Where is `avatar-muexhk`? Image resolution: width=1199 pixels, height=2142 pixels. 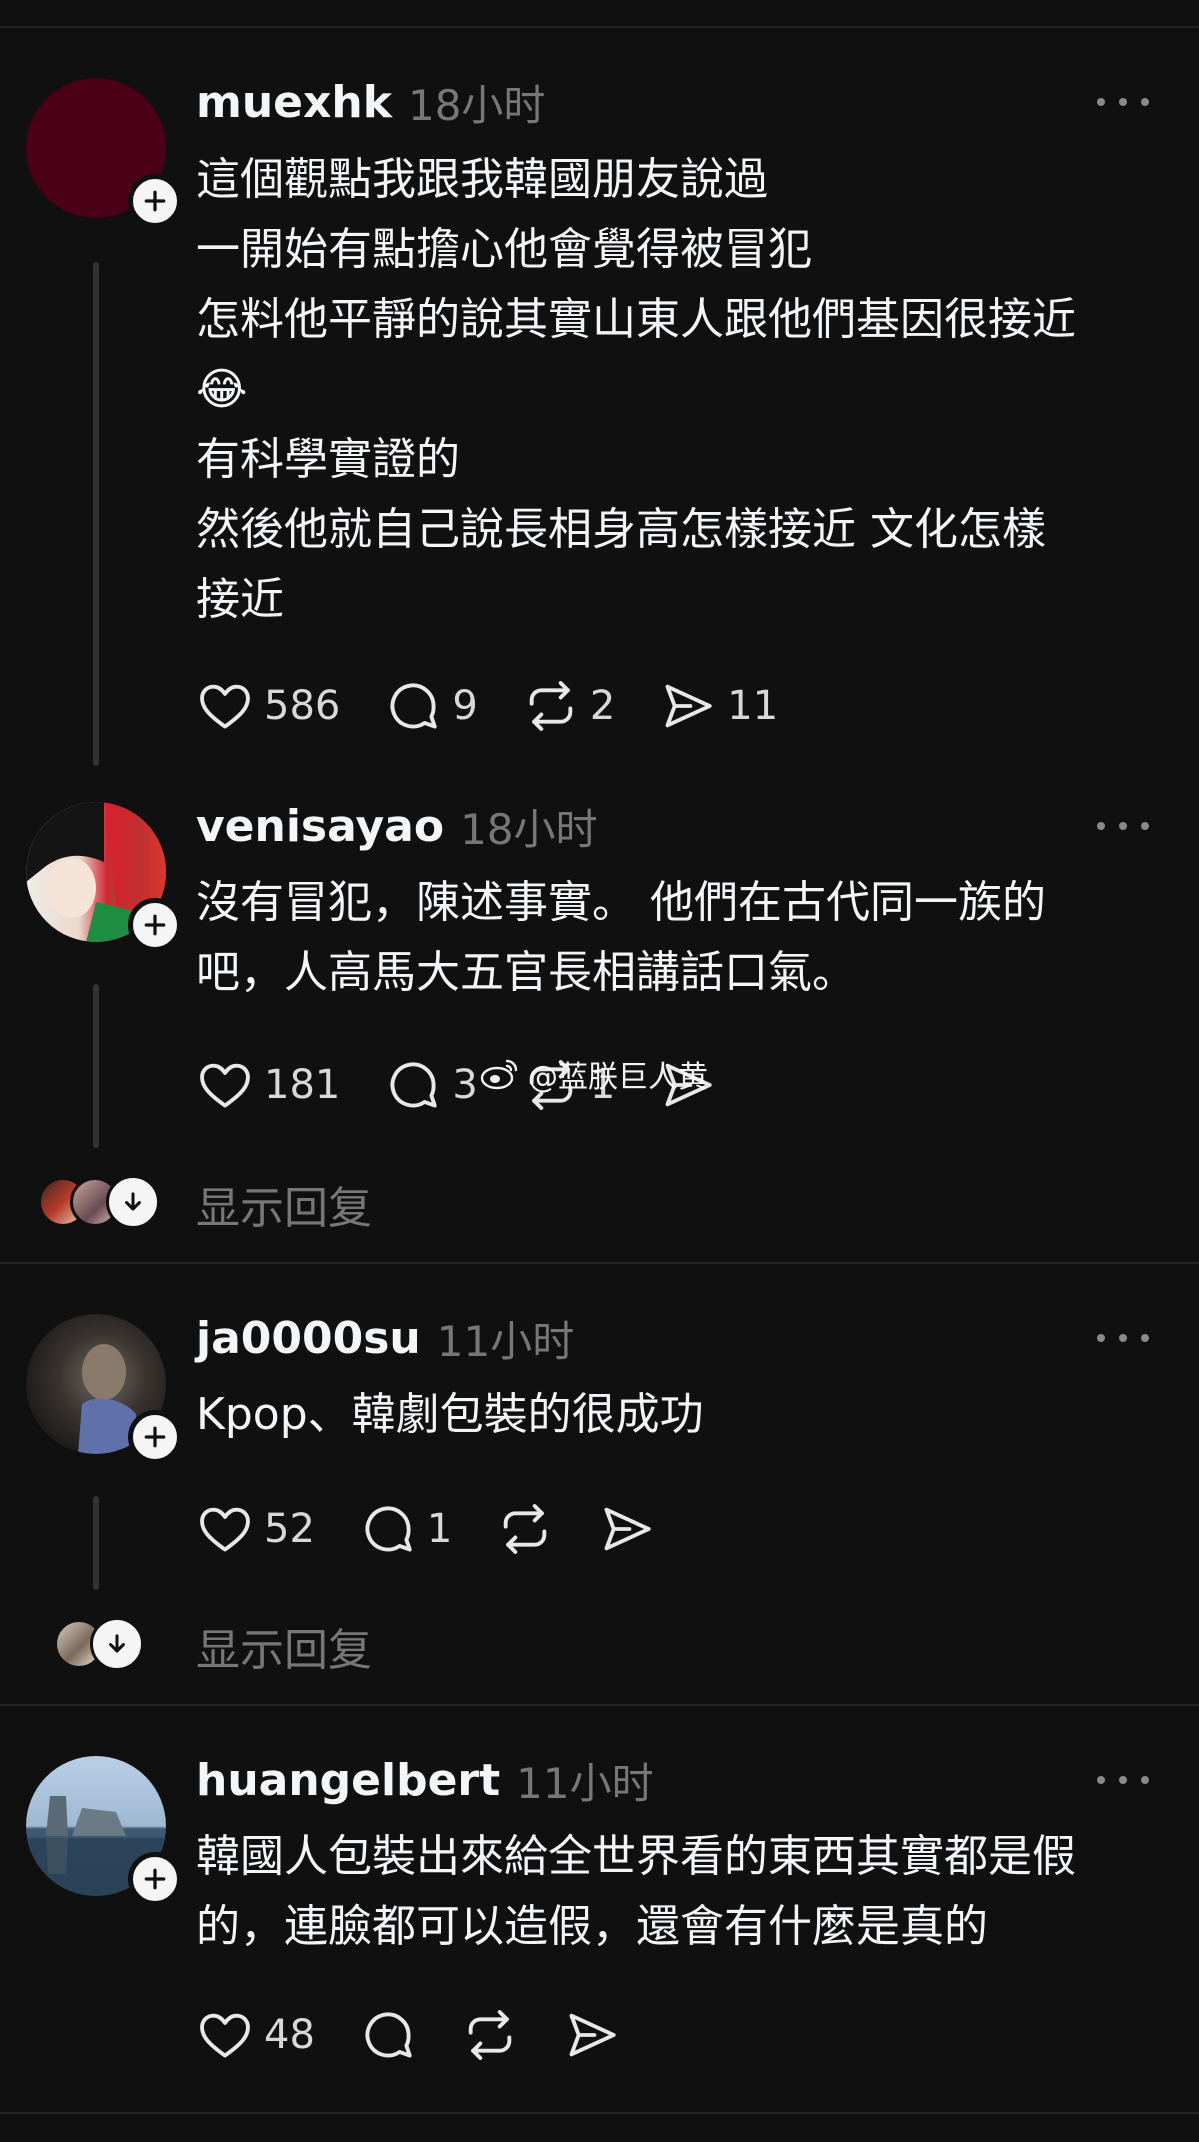 avatar-muexhk is located at coordinates (104, 153).